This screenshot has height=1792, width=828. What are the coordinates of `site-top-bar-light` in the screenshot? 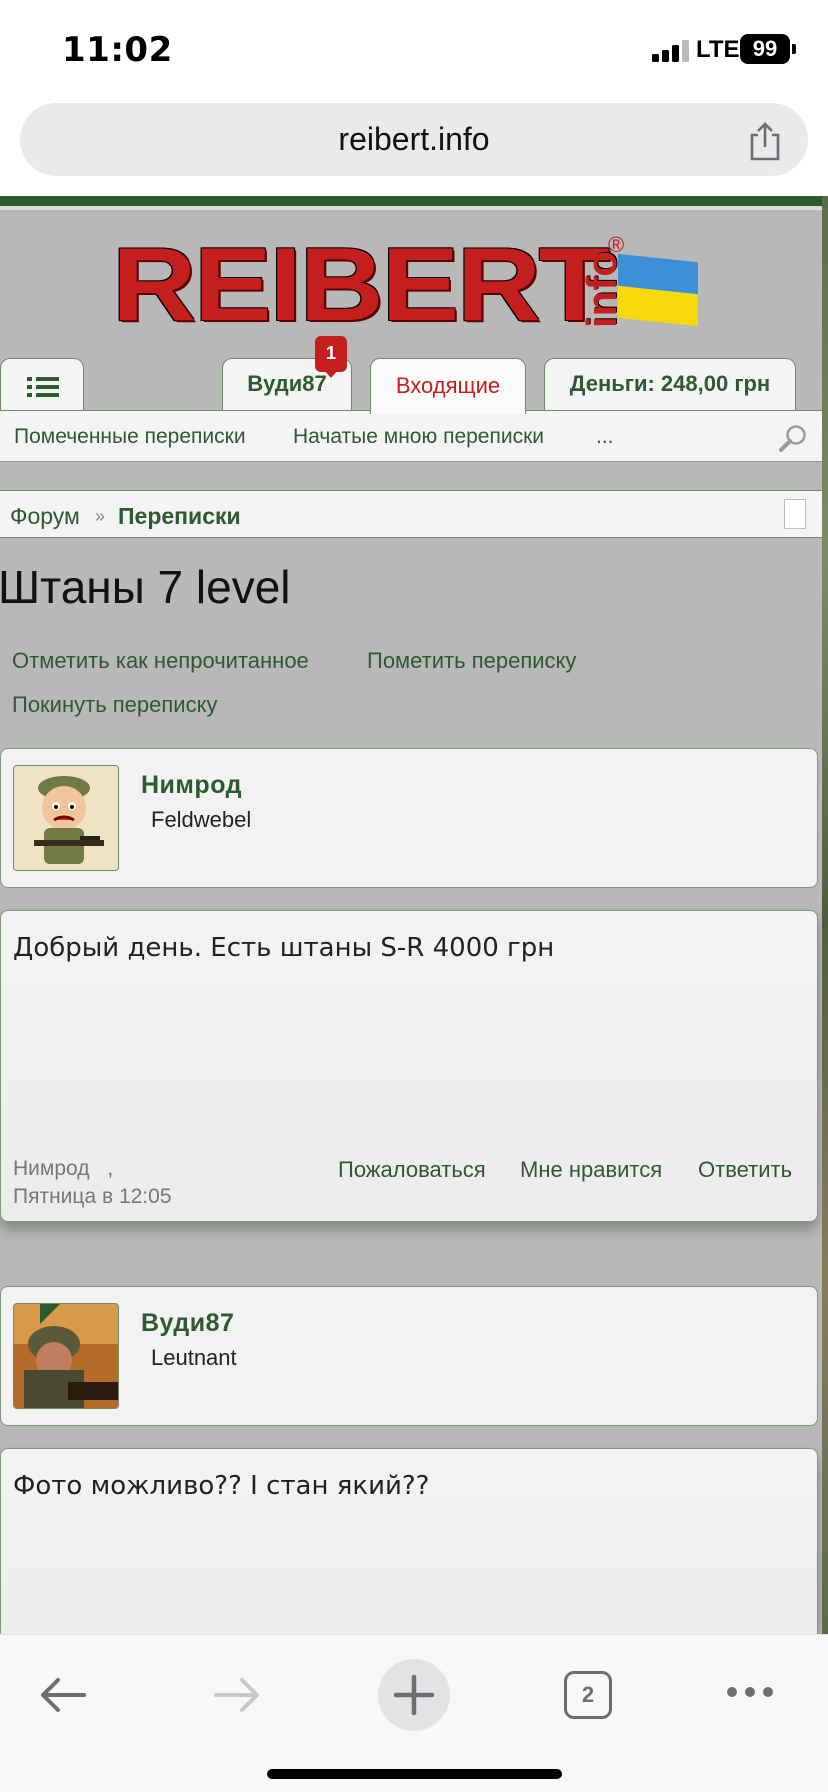 It's located at (411, 208).